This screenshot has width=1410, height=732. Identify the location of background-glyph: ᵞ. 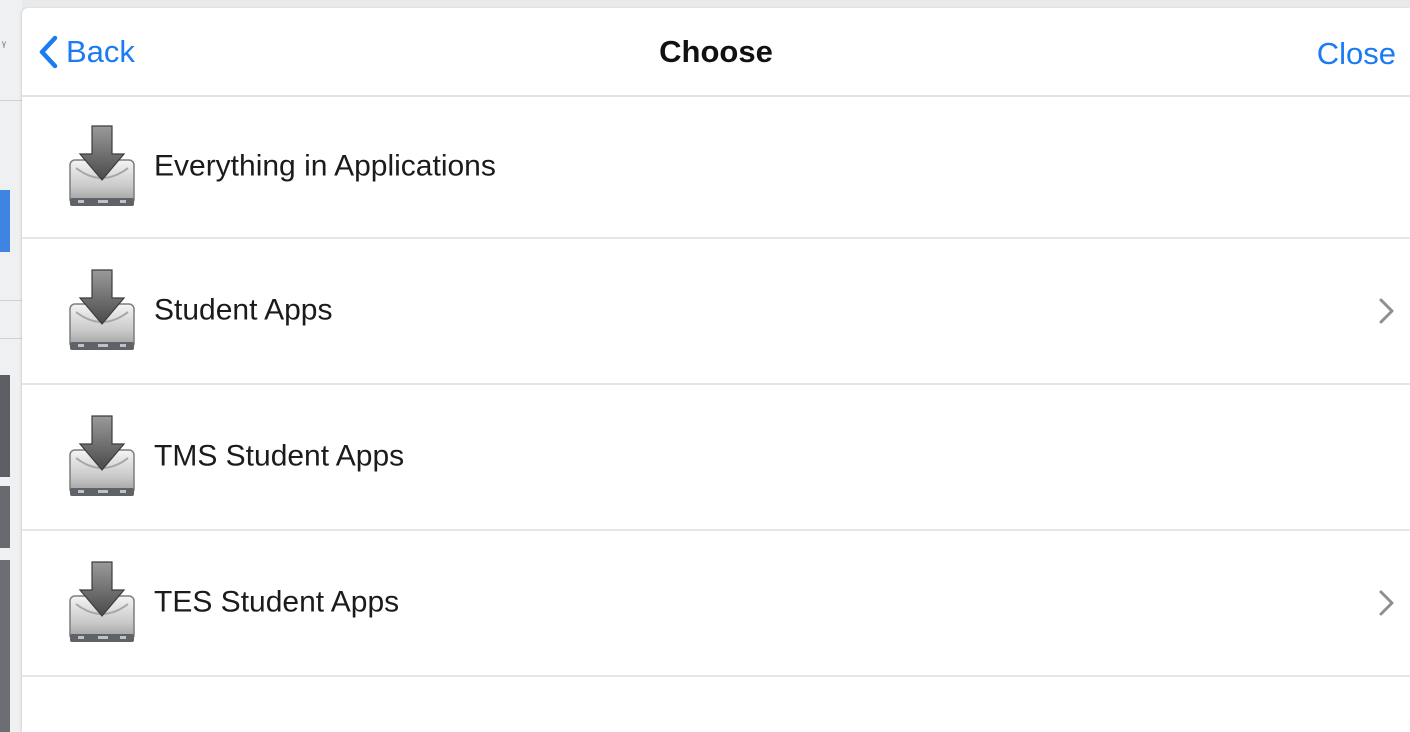
(4, 45).